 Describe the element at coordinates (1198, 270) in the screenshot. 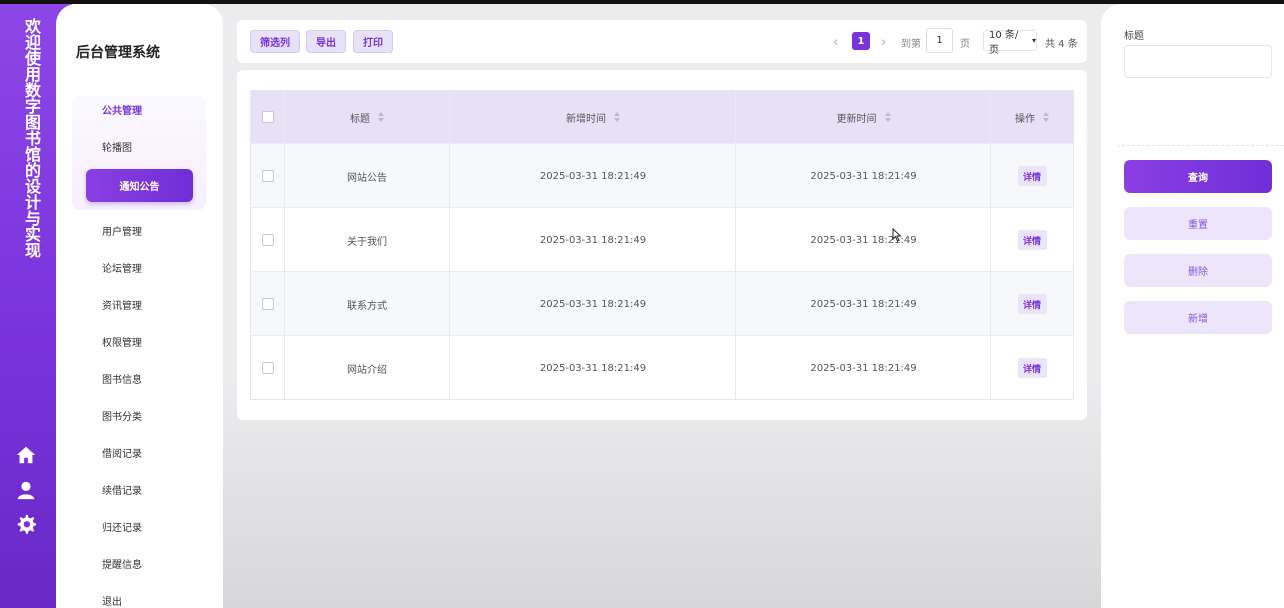

I see `delete-button: 删除` at that location.